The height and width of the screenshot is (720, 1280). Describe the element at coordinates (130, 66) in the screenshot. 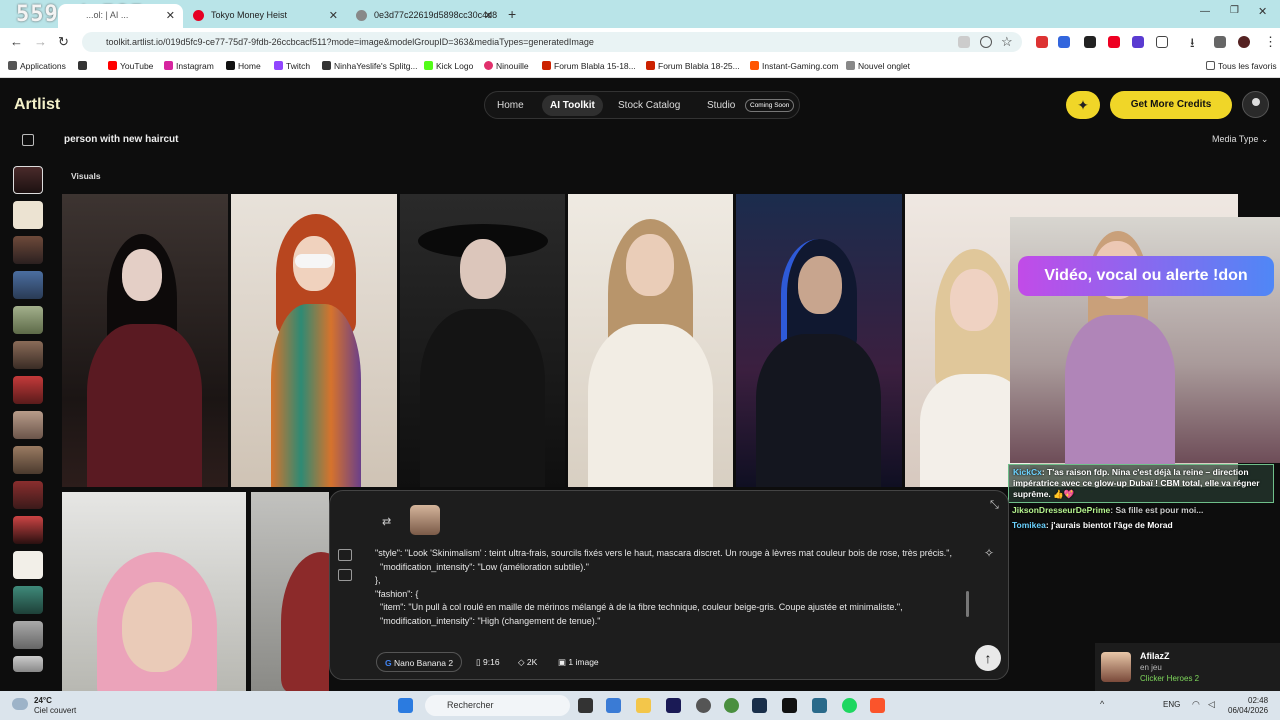

I see `bookmark-youtube: YouTube` at that location.